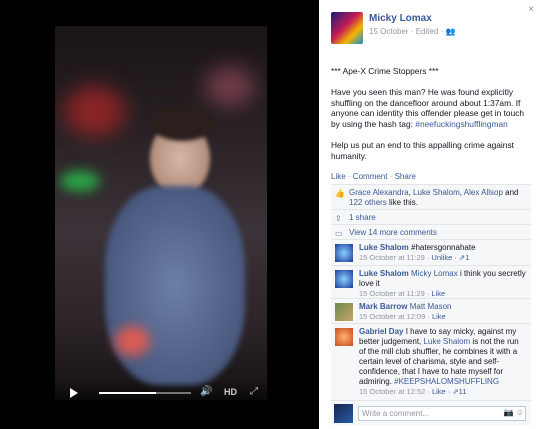  Describe the element at coordinates (74, 393) in the screenshot. I see `play-icon` at that location.